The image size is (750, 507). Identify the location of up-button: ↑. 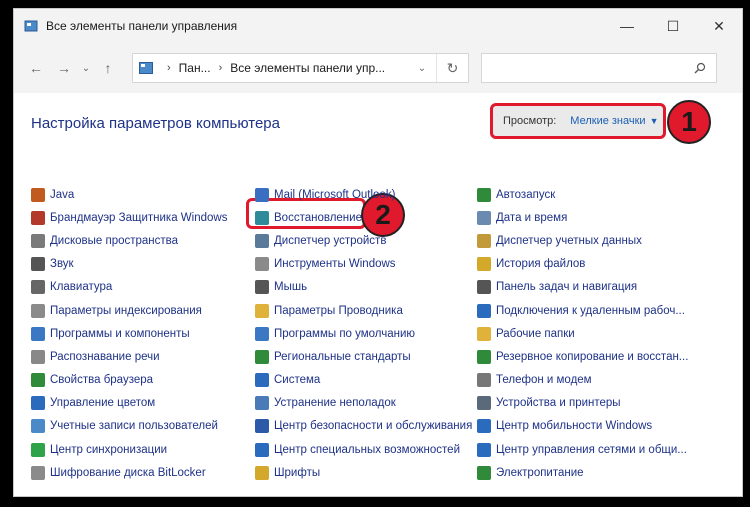
(108, 68).